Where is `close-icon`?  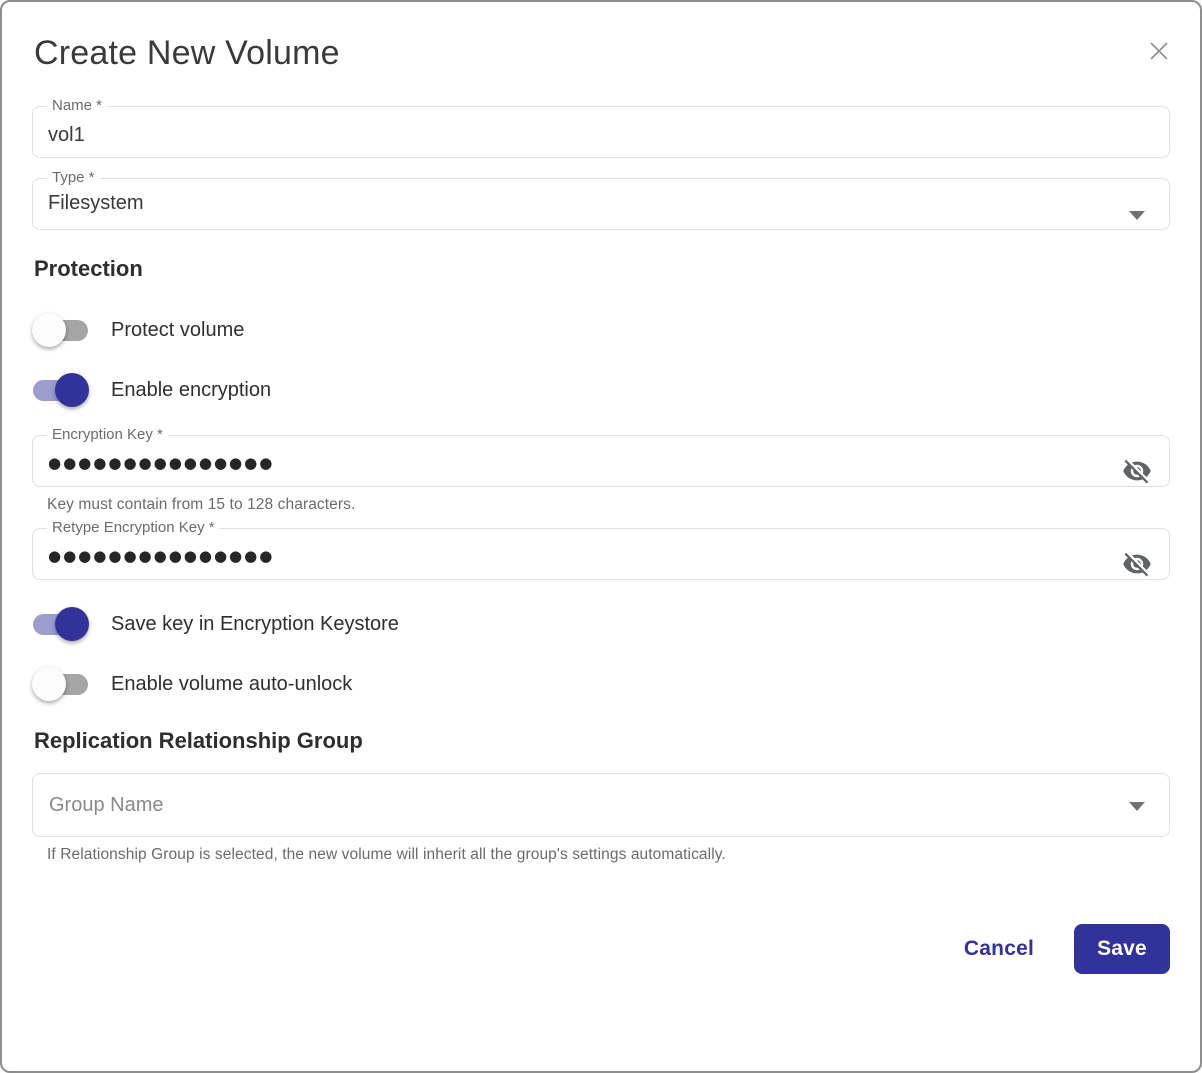
close-icon is located at coordinates (1159, 54).